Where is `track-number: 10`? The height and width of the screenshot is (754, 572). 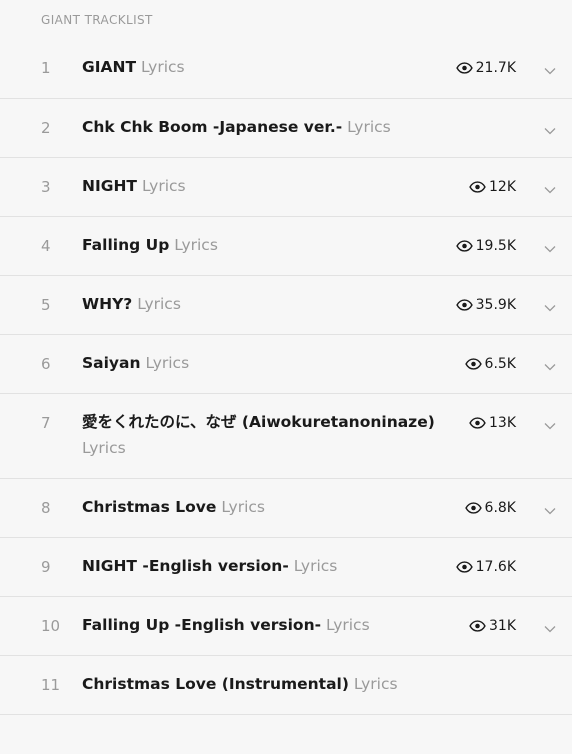 track-number: 10 is located at coordinates (51, 626).